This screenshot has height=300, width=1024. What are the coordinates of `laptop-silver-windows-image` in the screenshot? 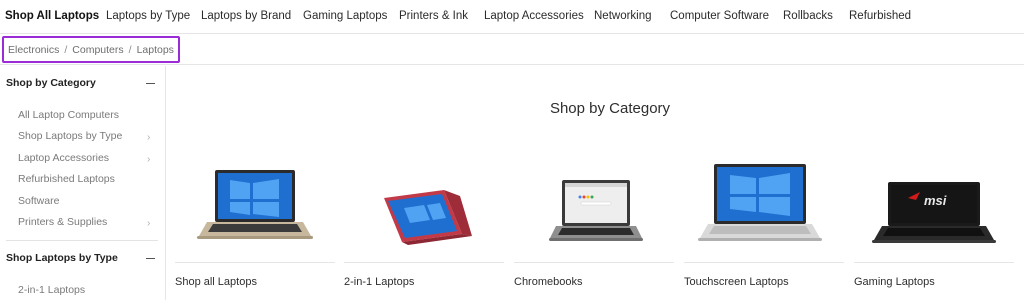 It's located at (255, 204).